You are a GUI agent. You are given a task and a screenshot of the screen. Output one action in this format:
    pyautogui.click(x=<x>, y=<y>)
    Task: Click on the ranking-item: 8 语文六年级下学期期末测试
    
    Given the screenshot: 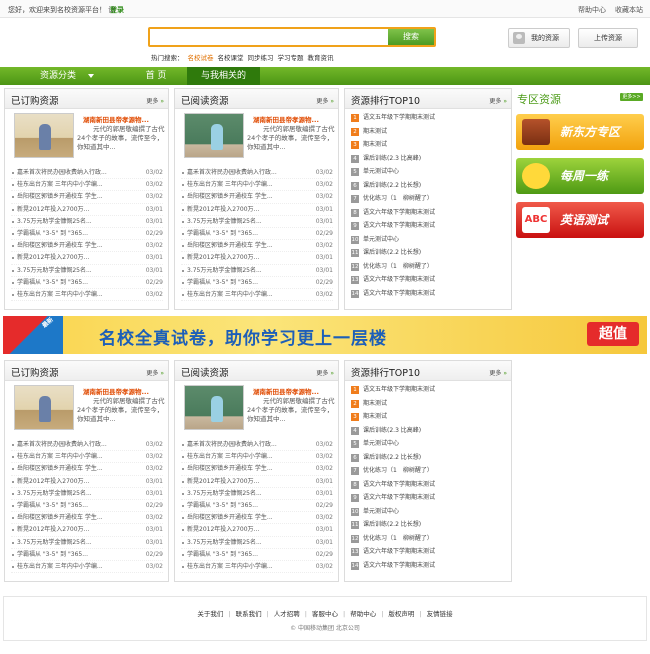 What is the action you would take?
    pyautogui.click(x=428, y=213)
    